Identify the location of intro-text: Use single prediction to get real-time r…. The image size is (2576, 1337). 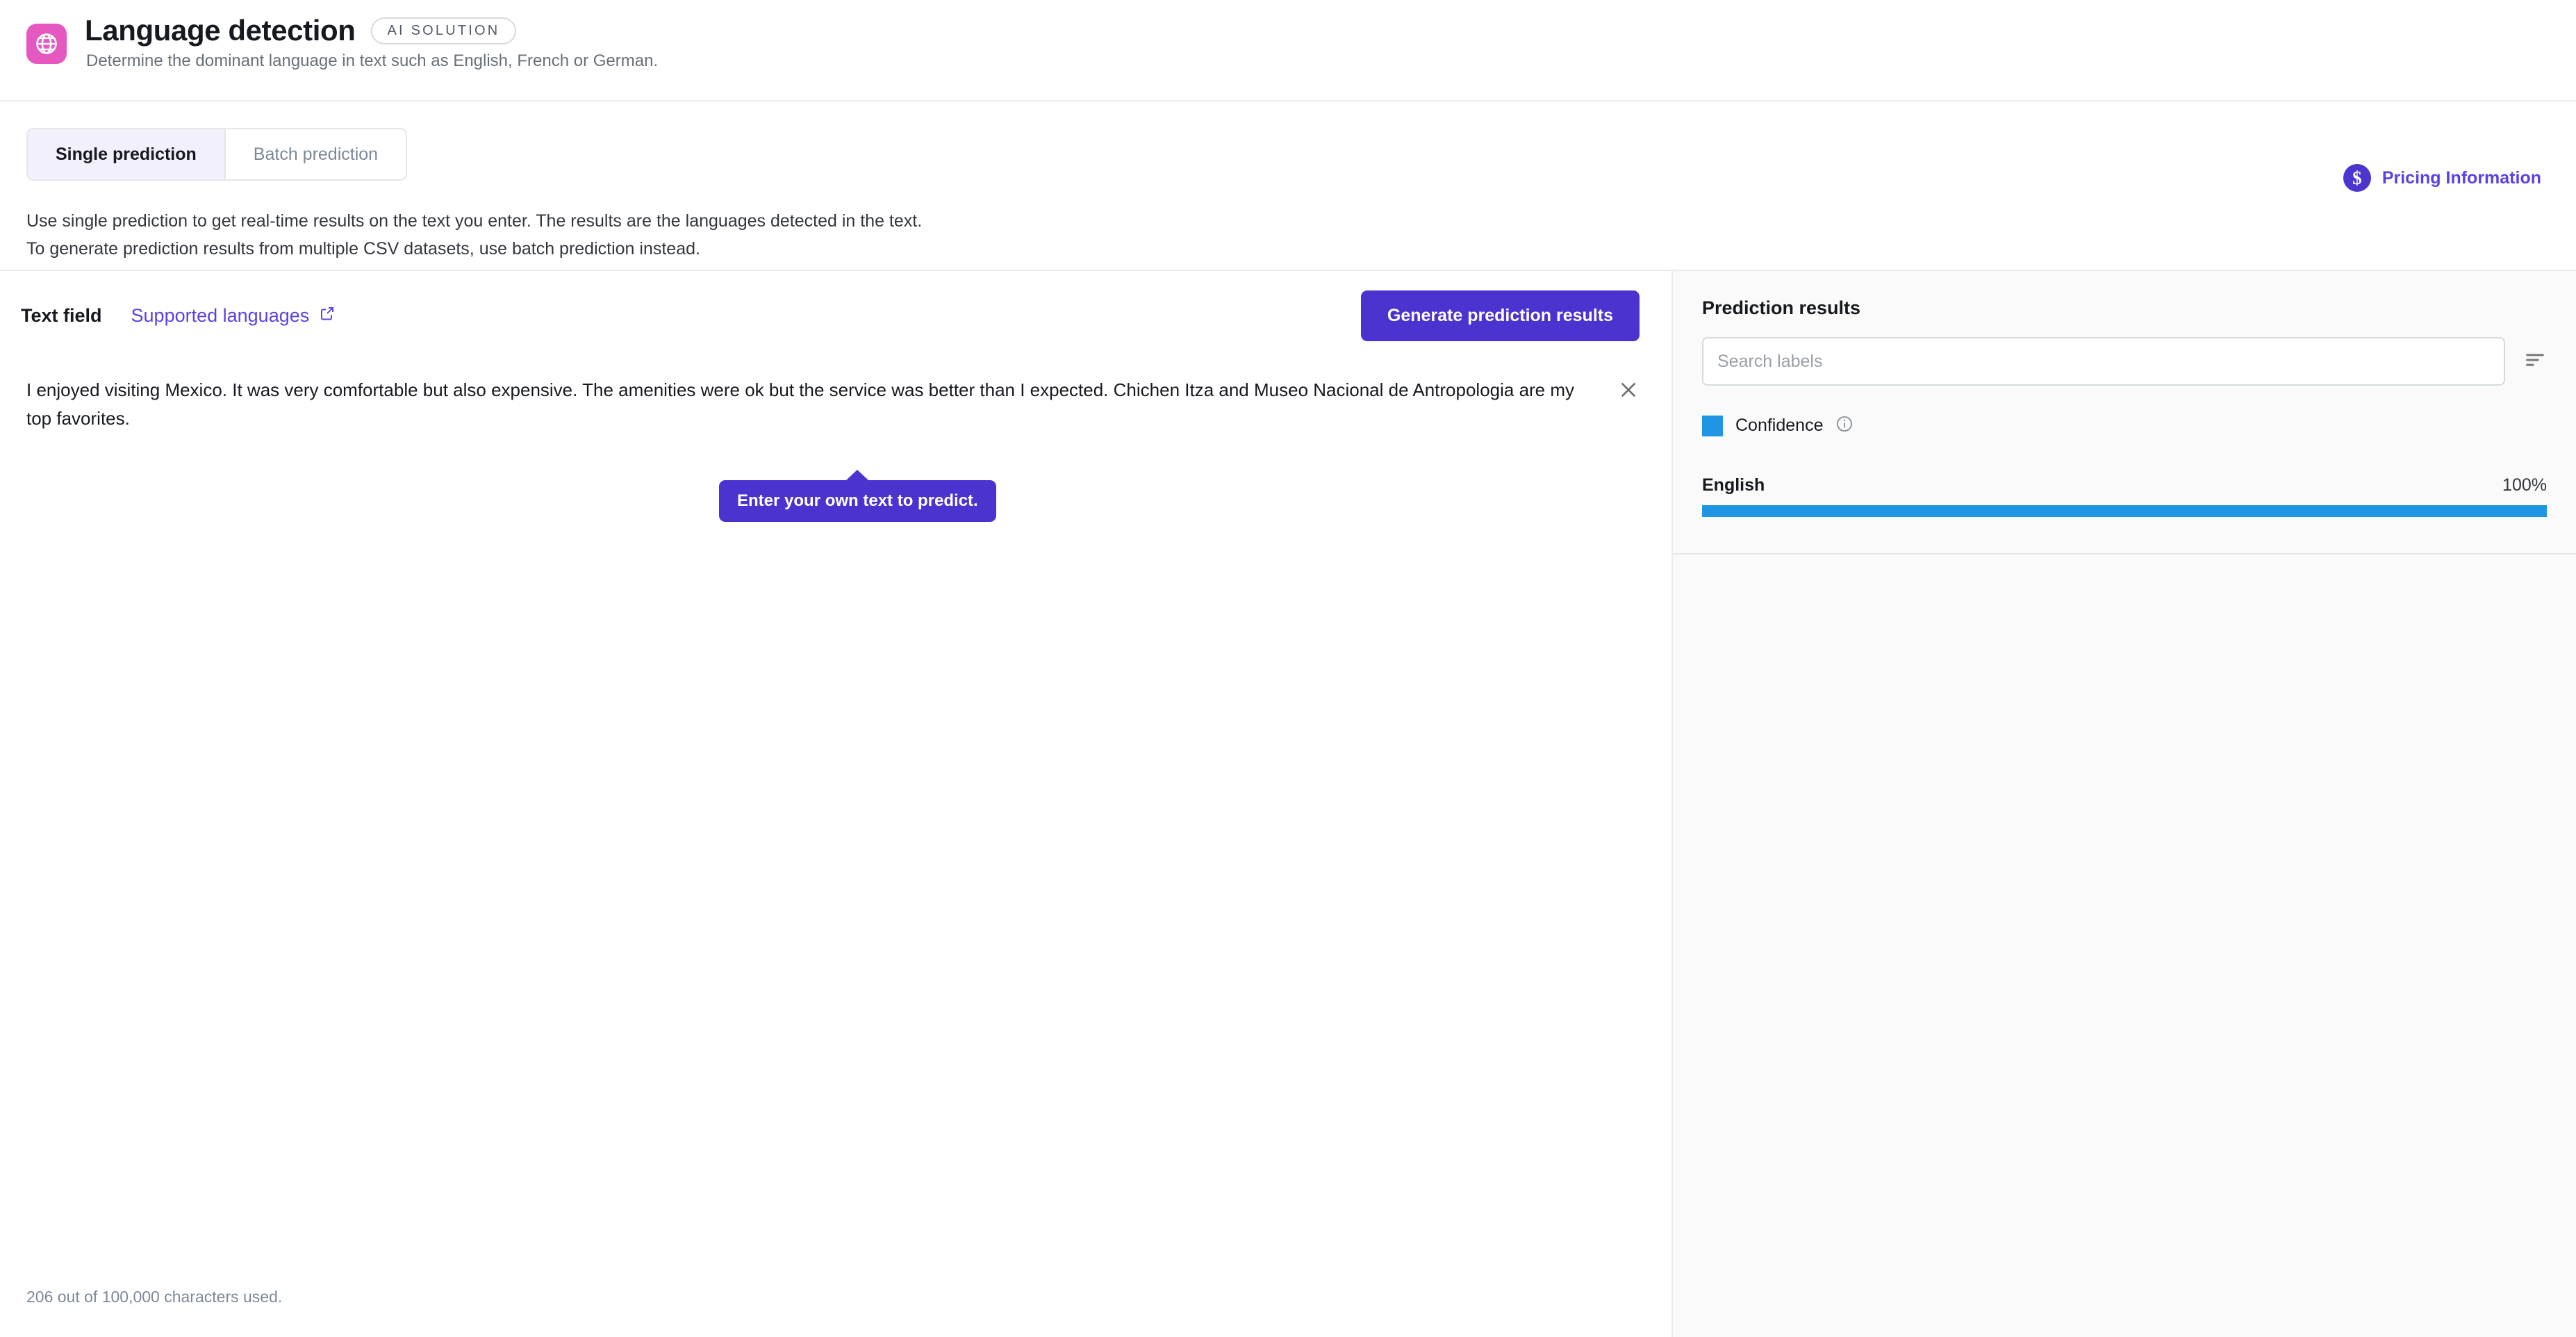
(1301, 235).